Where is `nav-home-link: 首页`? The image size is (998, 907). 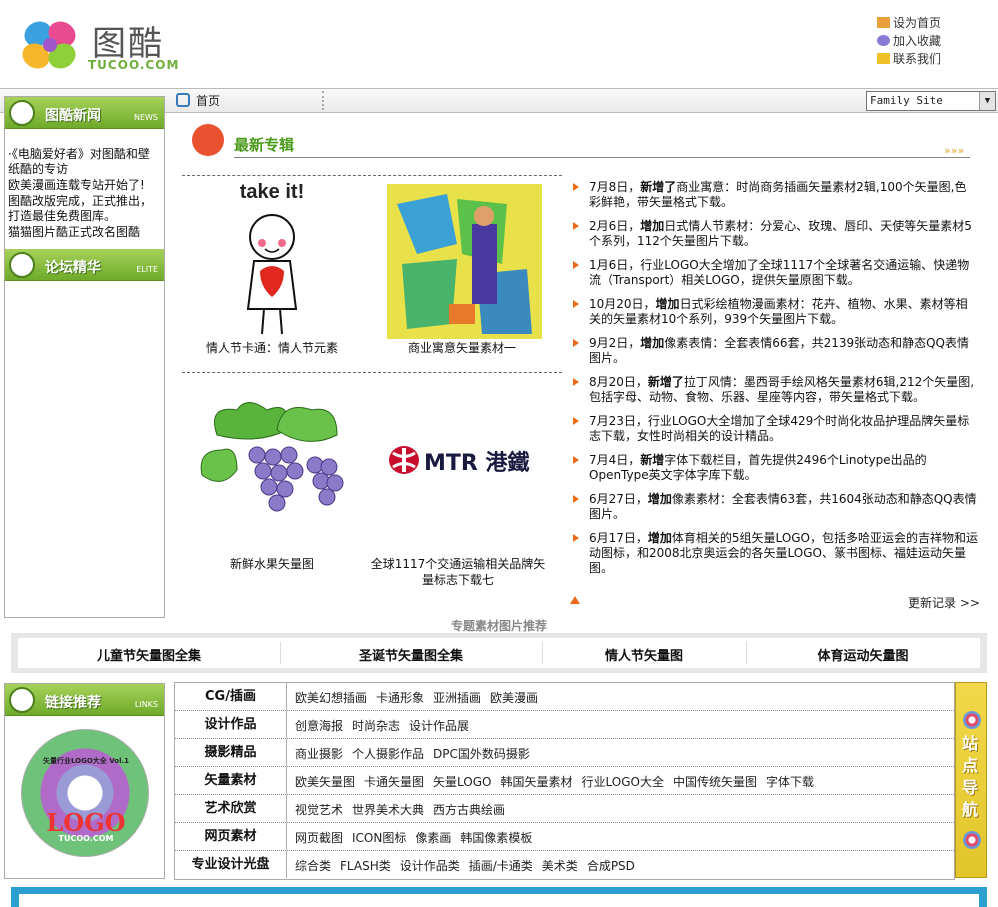
nav-home-link: 首页 is located at coordinates (198, 100).